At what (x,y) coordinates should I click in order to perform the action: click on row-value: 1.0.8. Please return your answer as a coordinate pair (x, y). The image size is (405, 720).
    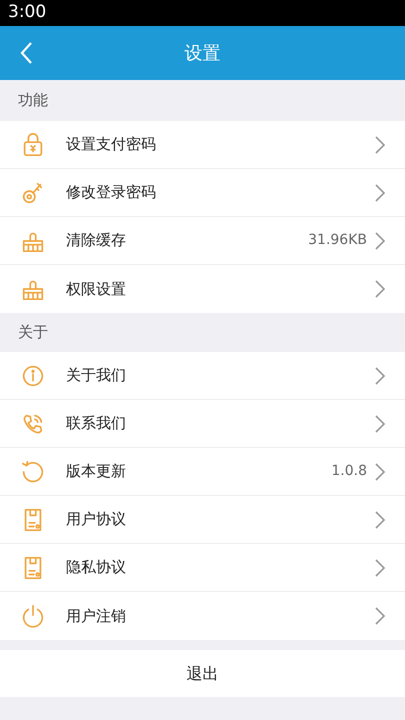
    Looking at the image, I should click on (349, 471).